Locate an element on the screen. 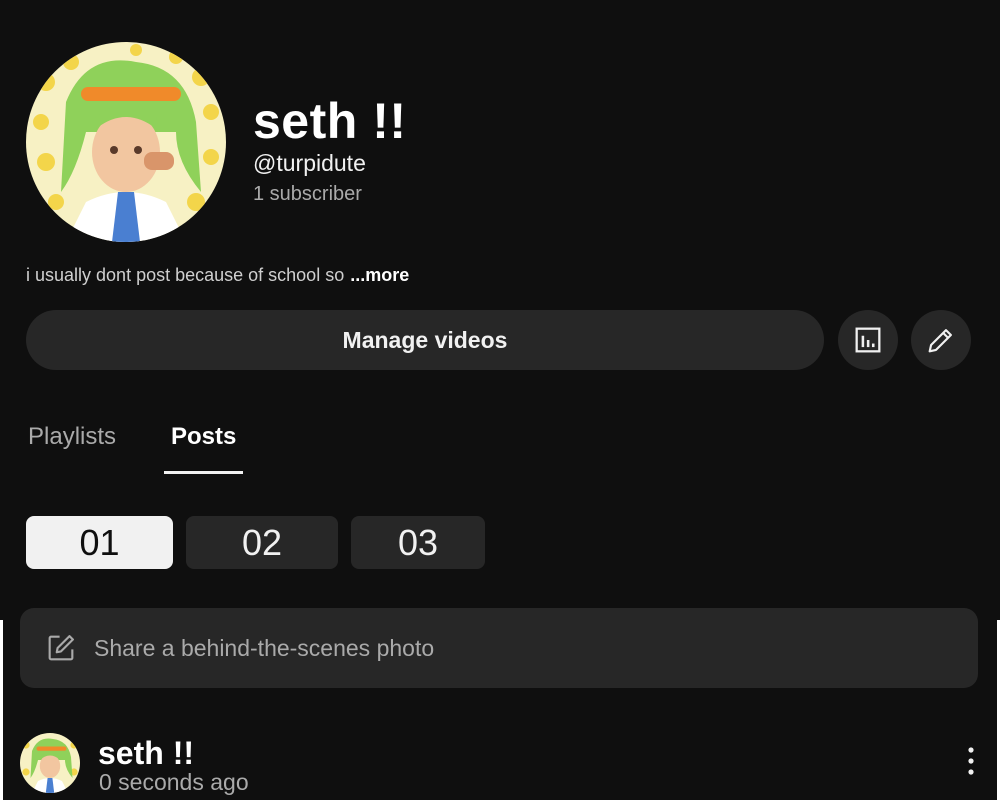  edit-square-icon is located at coordinates (61, 648).